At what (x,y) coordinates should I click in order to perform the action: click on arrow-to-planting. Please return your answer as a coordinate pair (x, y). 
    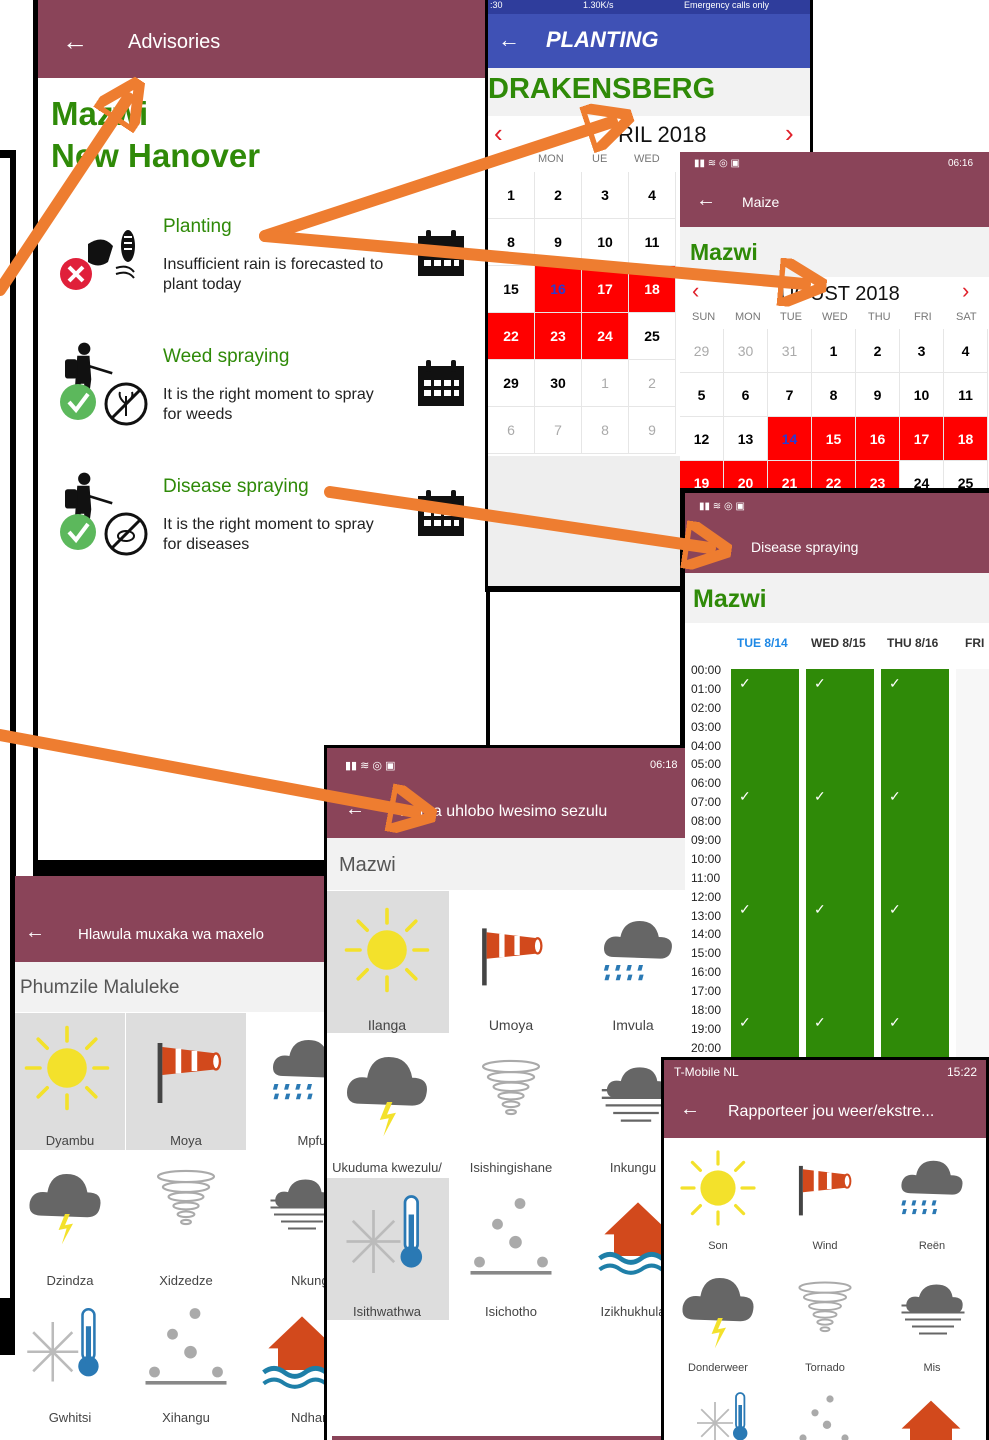
    Looking at the image, I should click on (435, 182).